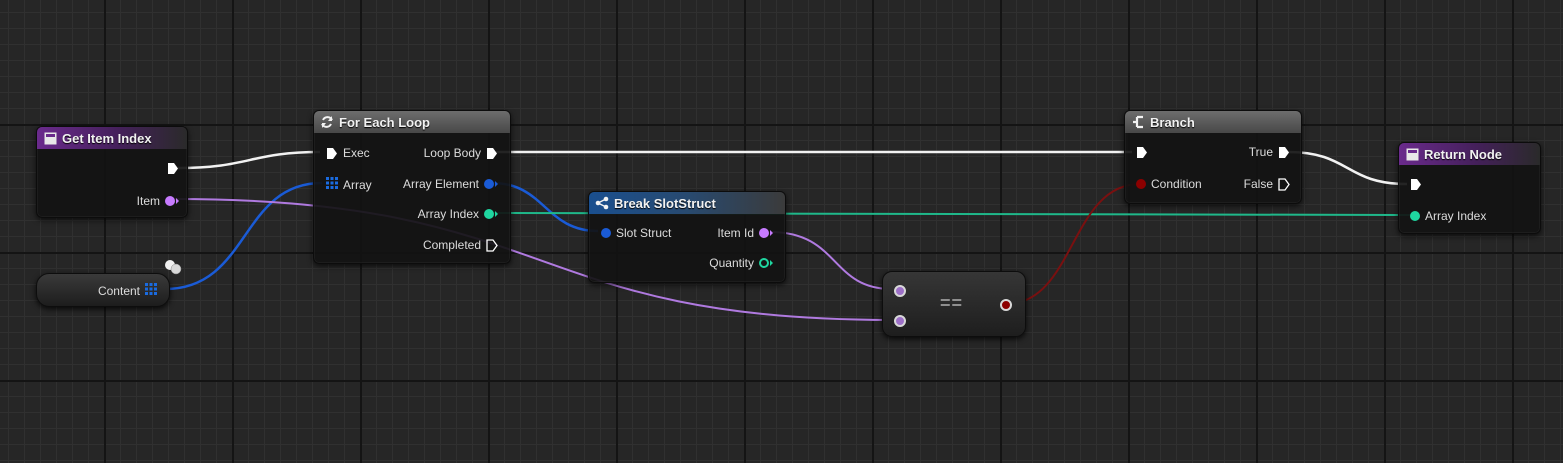 The height and width of the screenshot is (463, 1563). I want to click on return-node-header: Return Node, so click(1469, 154).